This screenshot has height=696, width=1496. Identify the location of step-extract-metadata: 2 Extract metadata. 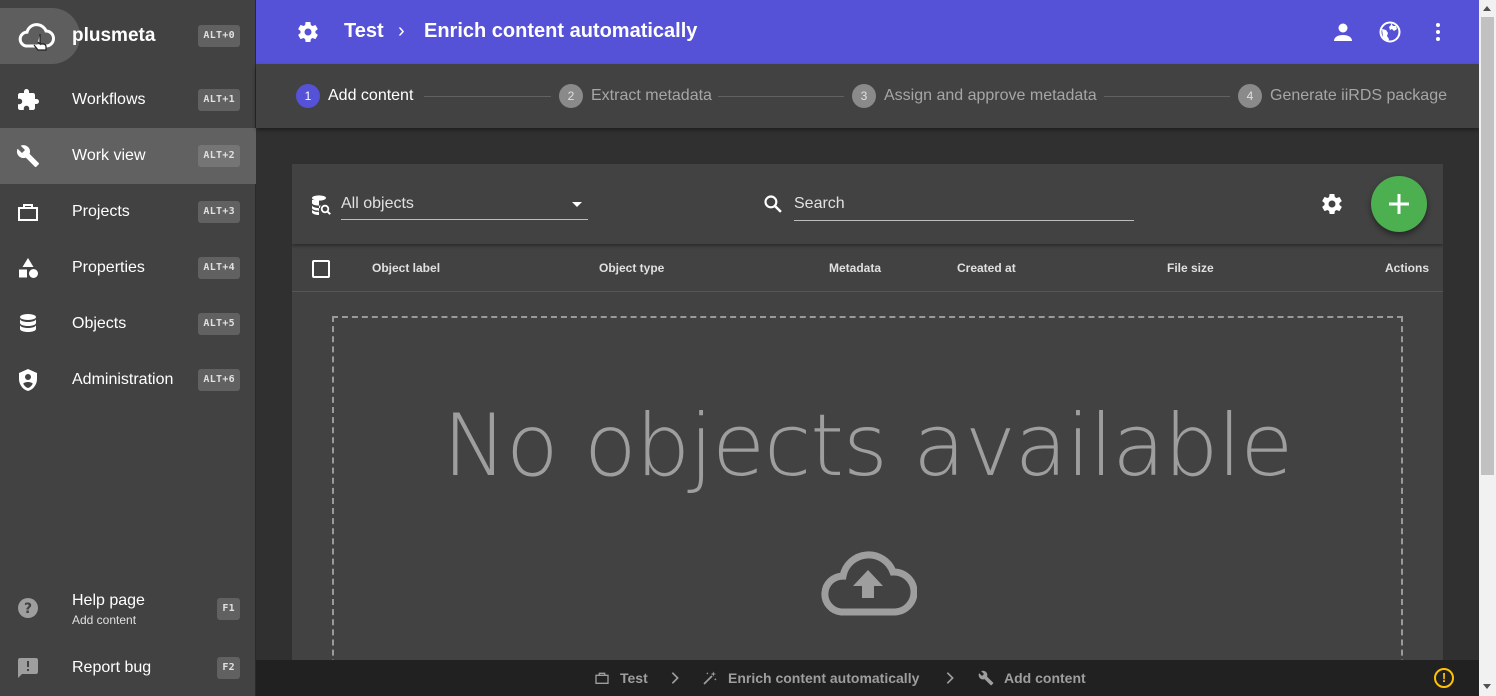
(635, 96).